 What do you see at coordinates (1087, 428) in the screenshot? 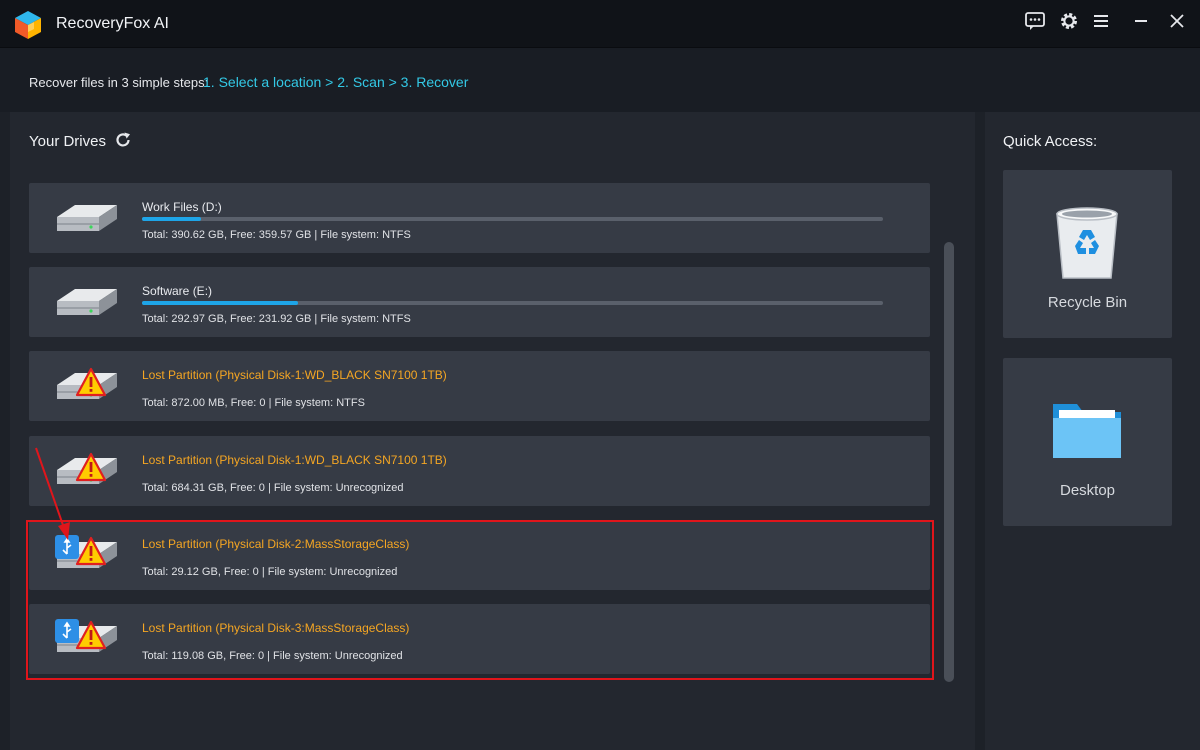
I see `folder-icon` at bounding box center [1087, 428].